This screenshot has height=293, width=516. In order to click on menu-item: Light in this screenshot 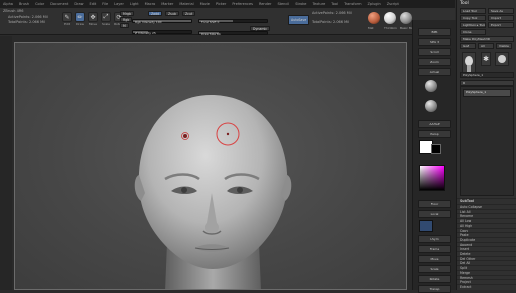, I will do `click(134, 4)`.